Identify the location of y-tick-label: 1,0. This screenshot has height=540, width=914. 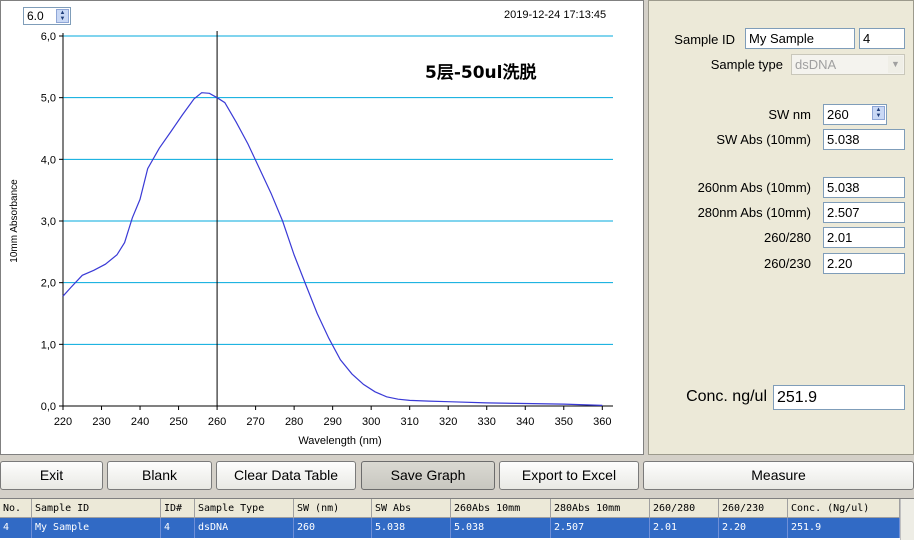
(48, 345).